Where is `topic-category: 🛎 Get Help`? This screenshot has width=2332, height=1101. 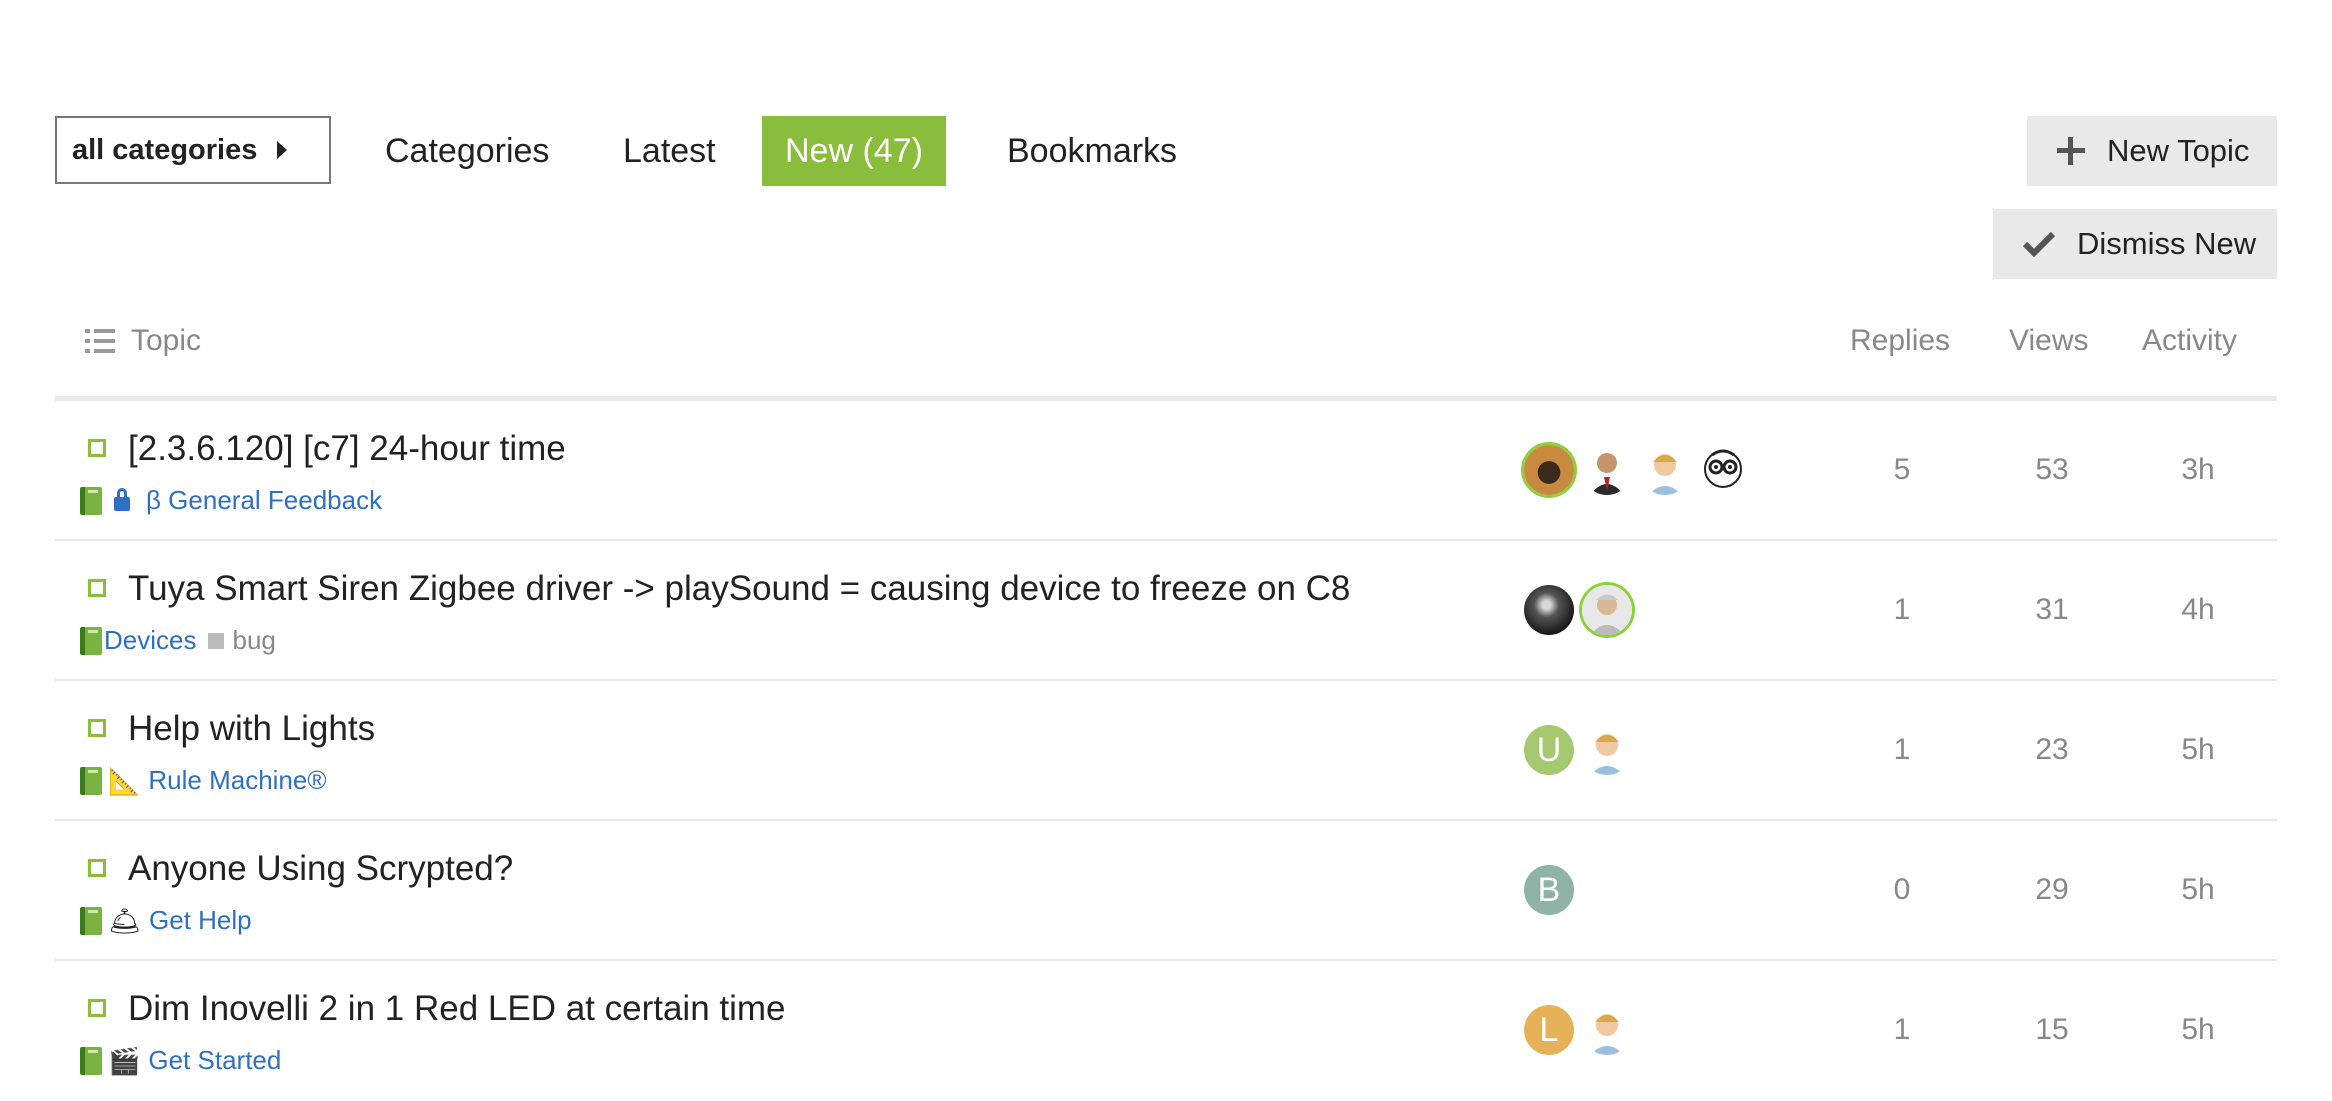 topic-category: 🛎 Get Help is located at coordinates (166, 920).